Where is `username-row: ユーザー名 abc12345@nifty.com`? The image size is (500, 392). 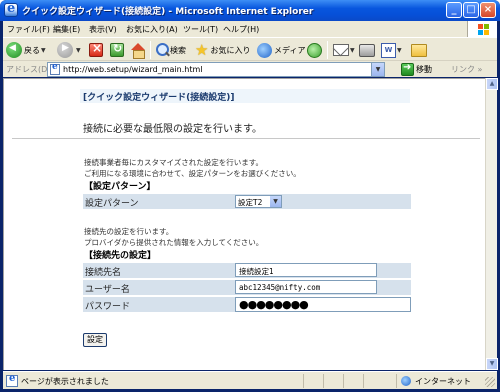 username-row: ユーザー名 abc12345@nifty.com is located at coordinates (247, 287).